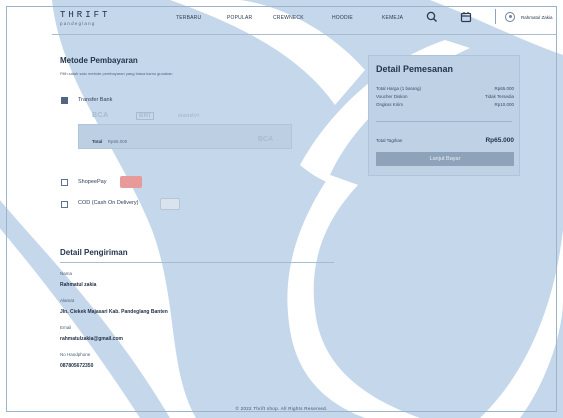 The image size is (563, 418). What do you see at coordinates (189, 116) in the screenshot?
I see `mandiri-logo: mandiri` at bounding box center [189, 116].